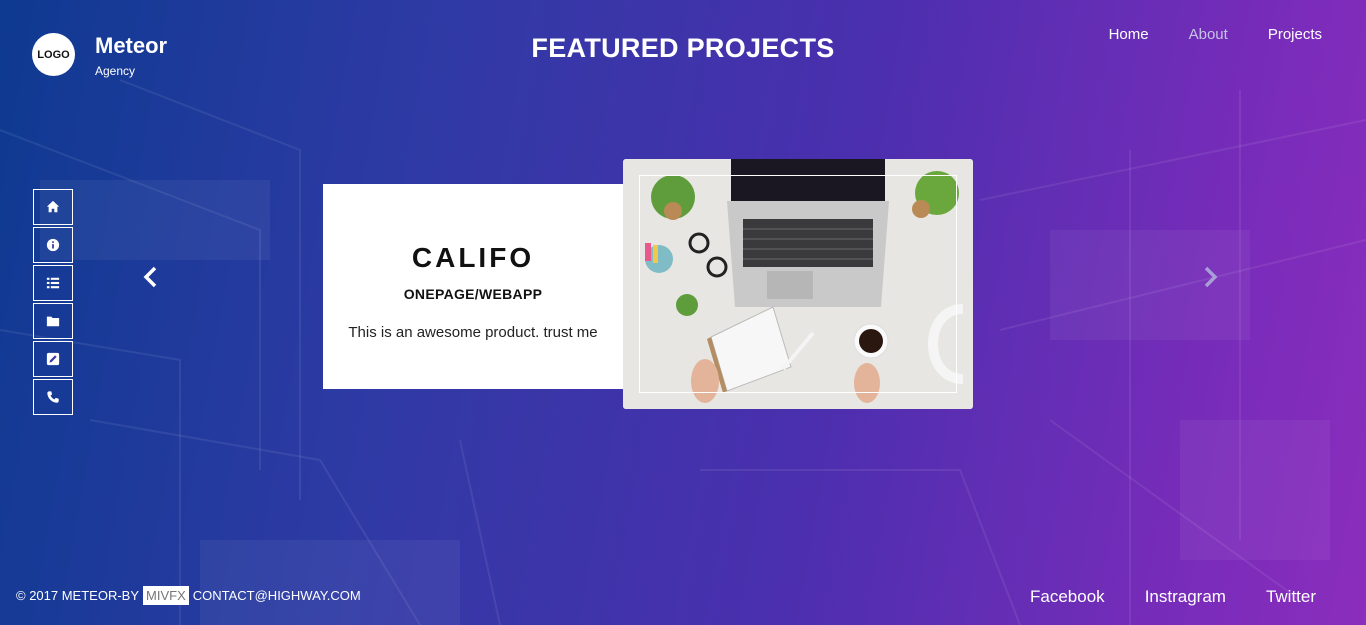  I want to click on side-nav-edit, so click(53, 359).